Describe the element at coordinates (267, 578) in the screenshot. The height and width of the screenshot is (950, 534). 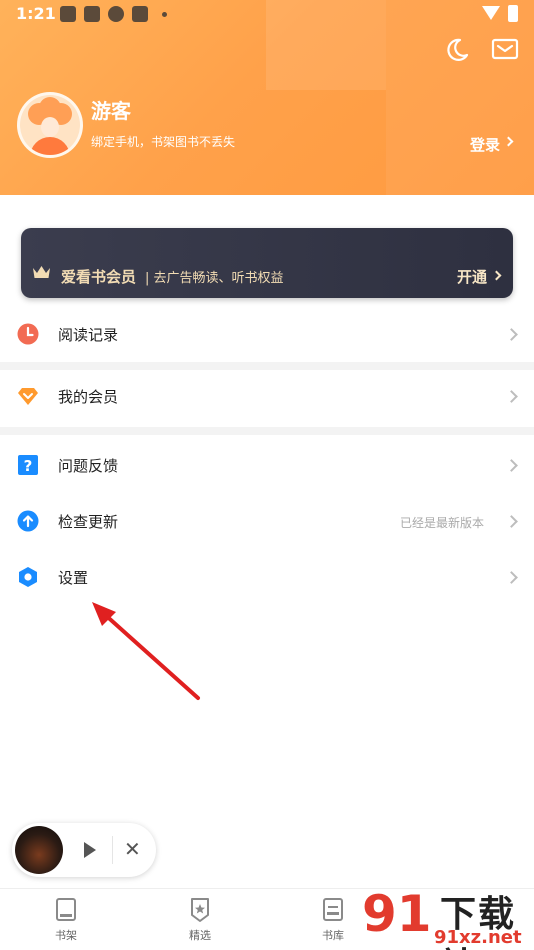
I see `menu-item-settings: 设置` at that location.